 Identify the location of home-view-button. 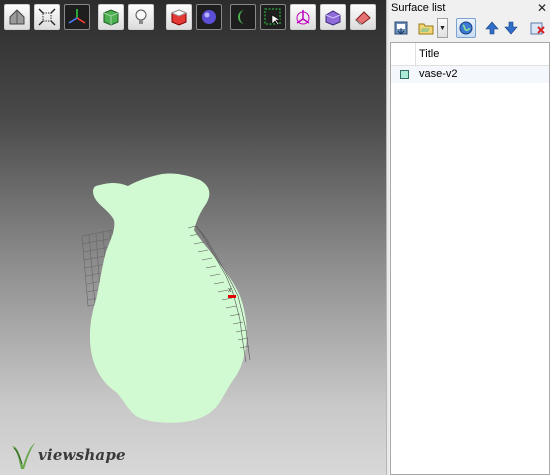
(17, 17).